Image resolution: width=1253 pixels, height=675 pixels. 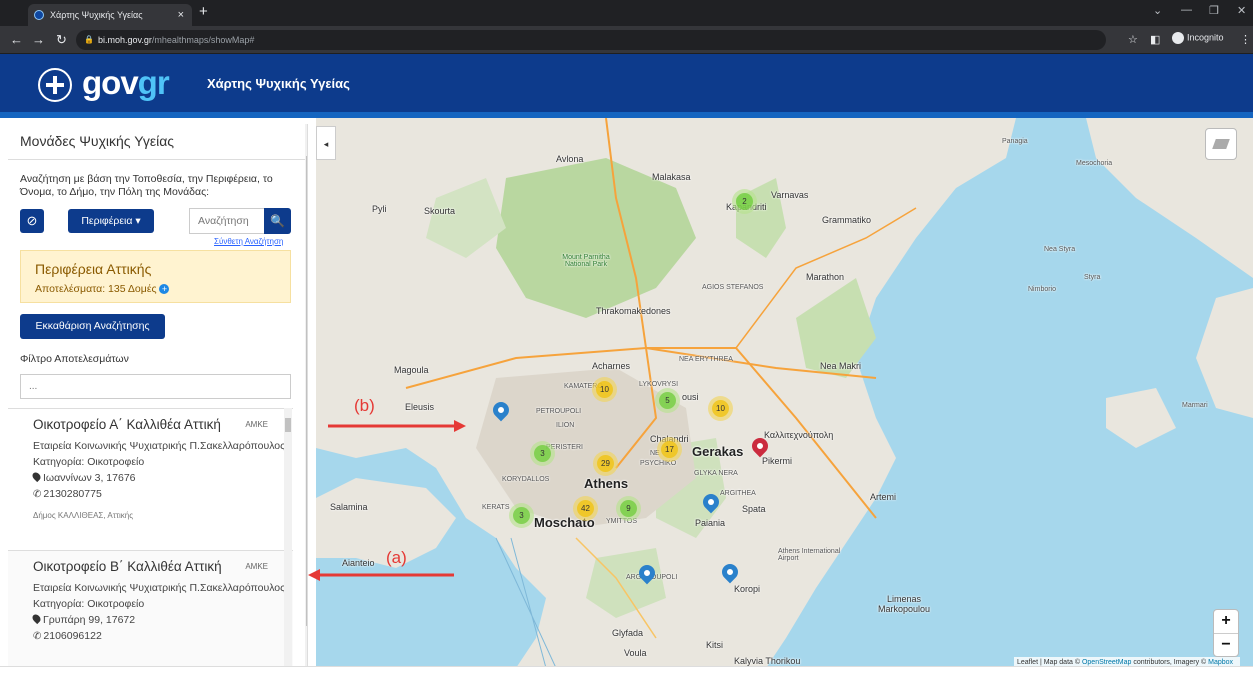 What do you see at coordinates (1220, 662) in the screenshot?
I see `mapbox-link: Mapbox` at bounding box center [1220, 662].